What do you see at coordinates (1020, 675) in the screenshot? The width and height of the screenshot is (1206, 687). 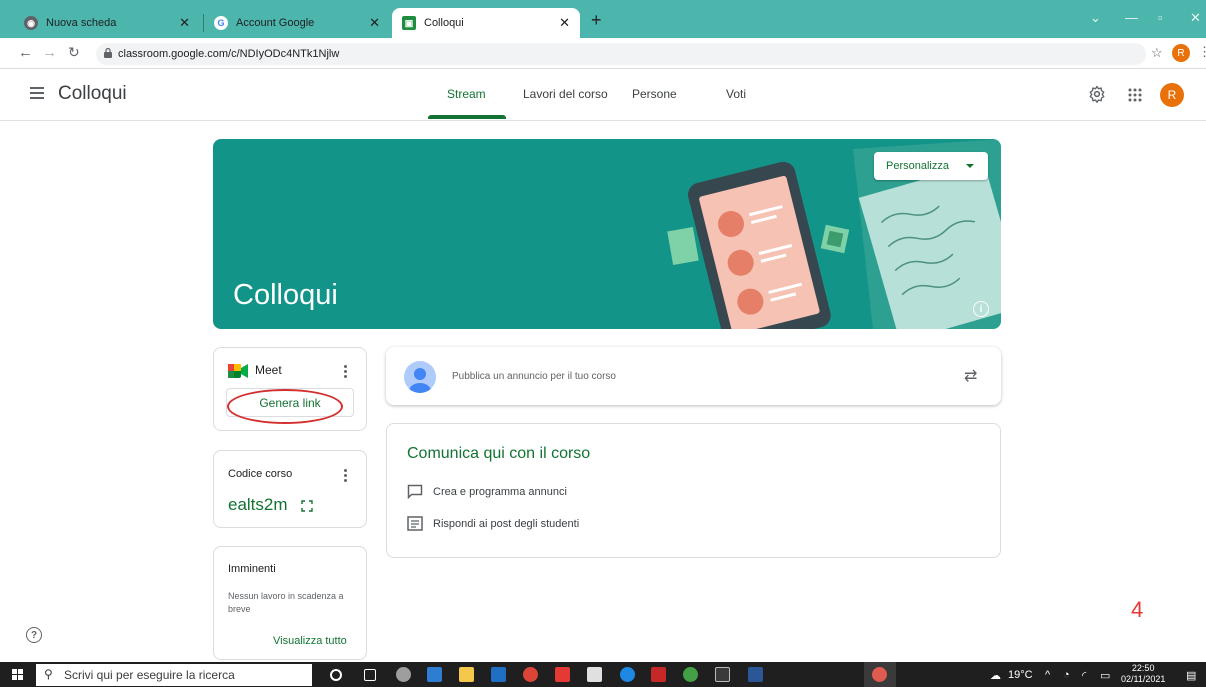 I see `temperature-text: 19°C` at bounding box center [1020, 675].